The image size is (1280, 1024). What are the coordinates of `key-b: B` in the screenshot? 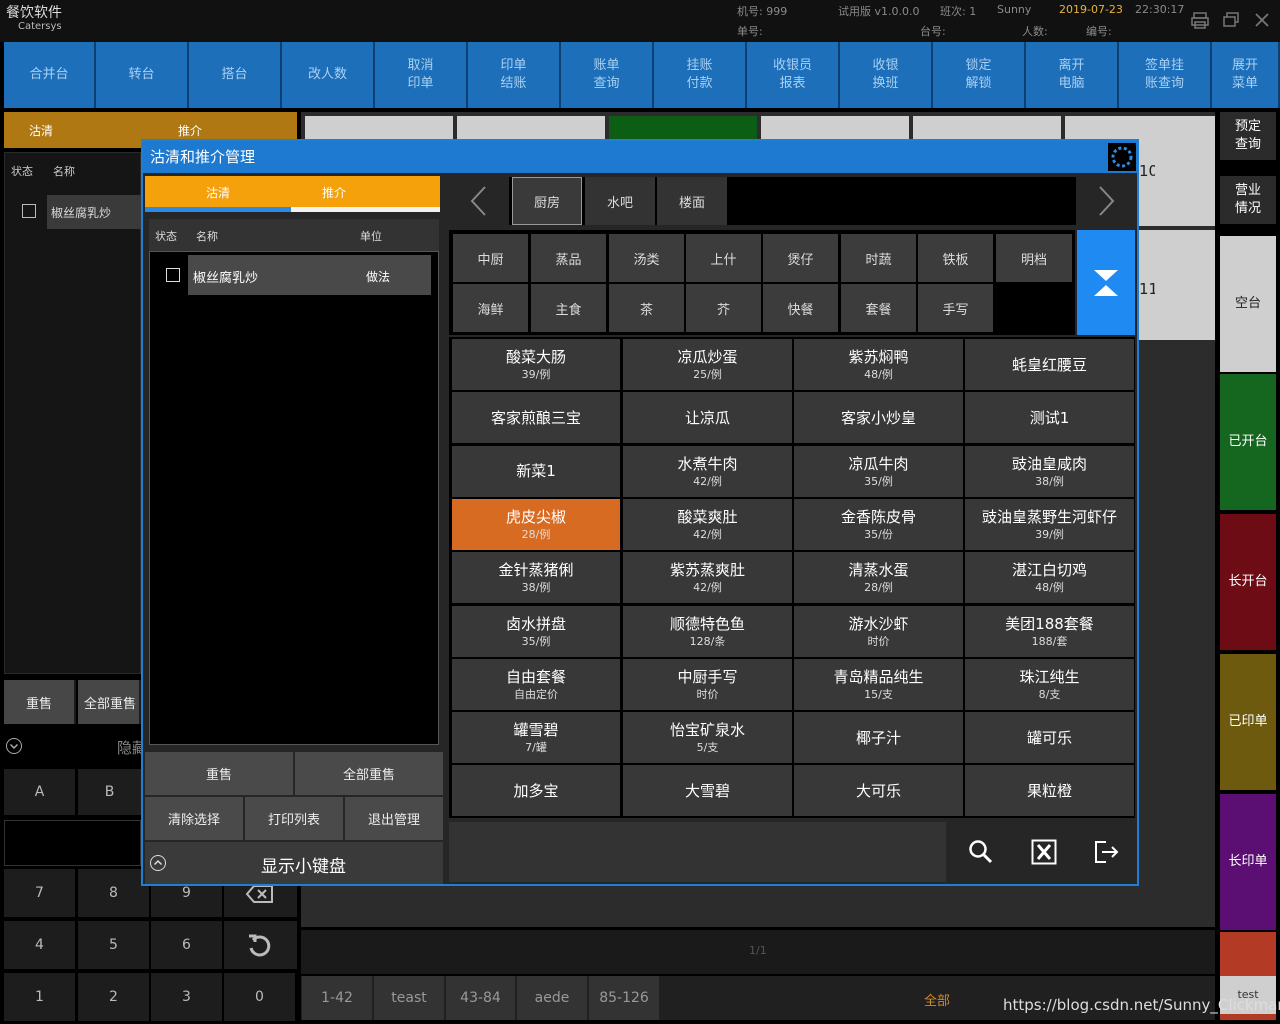 It's located at (109, 792).